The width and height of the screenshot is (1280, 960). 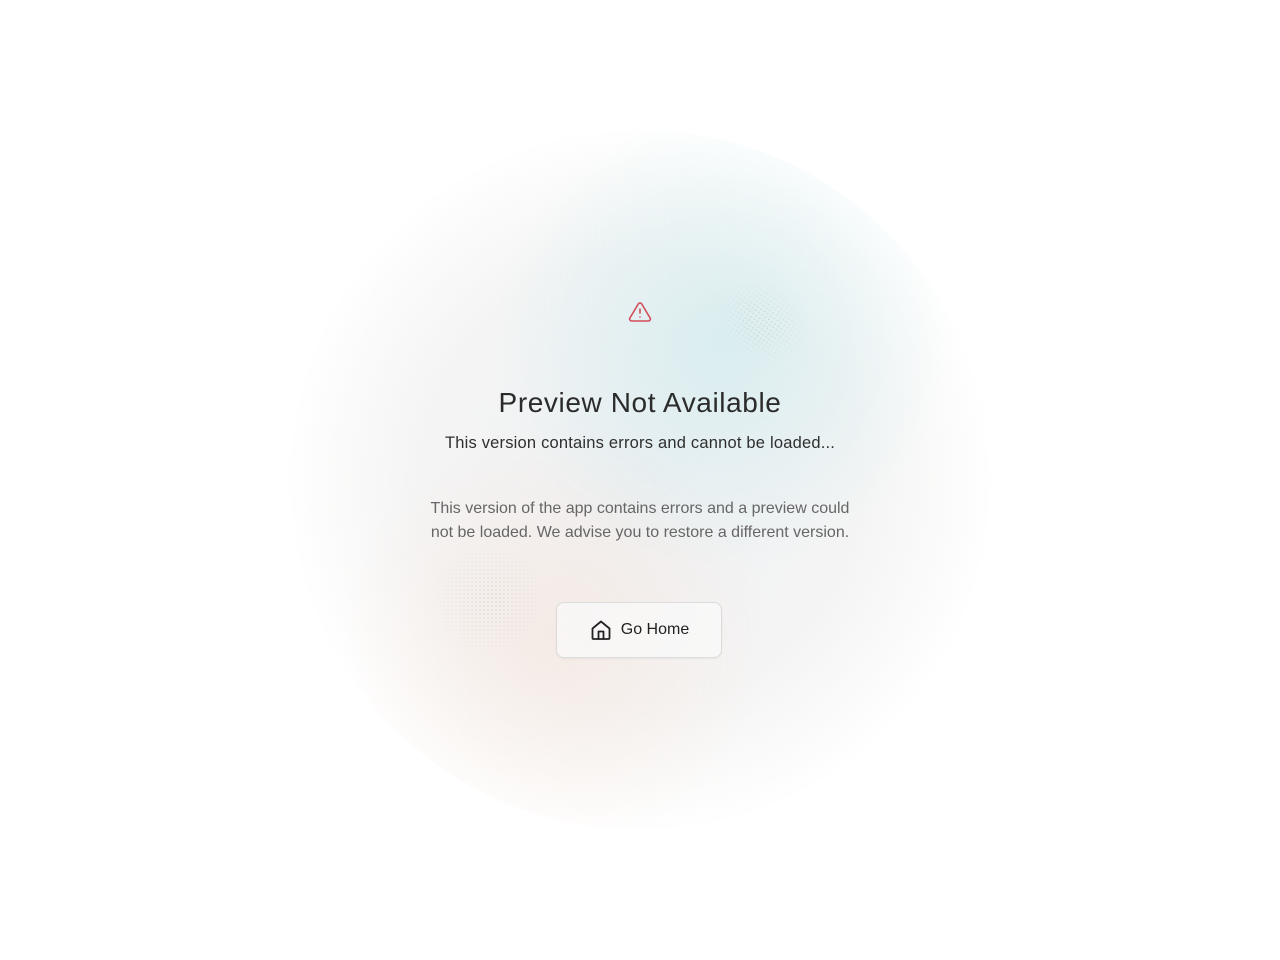 What do you see at coordinates (640, 402) in the screenshot?
I see `page-title: Preview Not Available` at bounding box center [640, 402].